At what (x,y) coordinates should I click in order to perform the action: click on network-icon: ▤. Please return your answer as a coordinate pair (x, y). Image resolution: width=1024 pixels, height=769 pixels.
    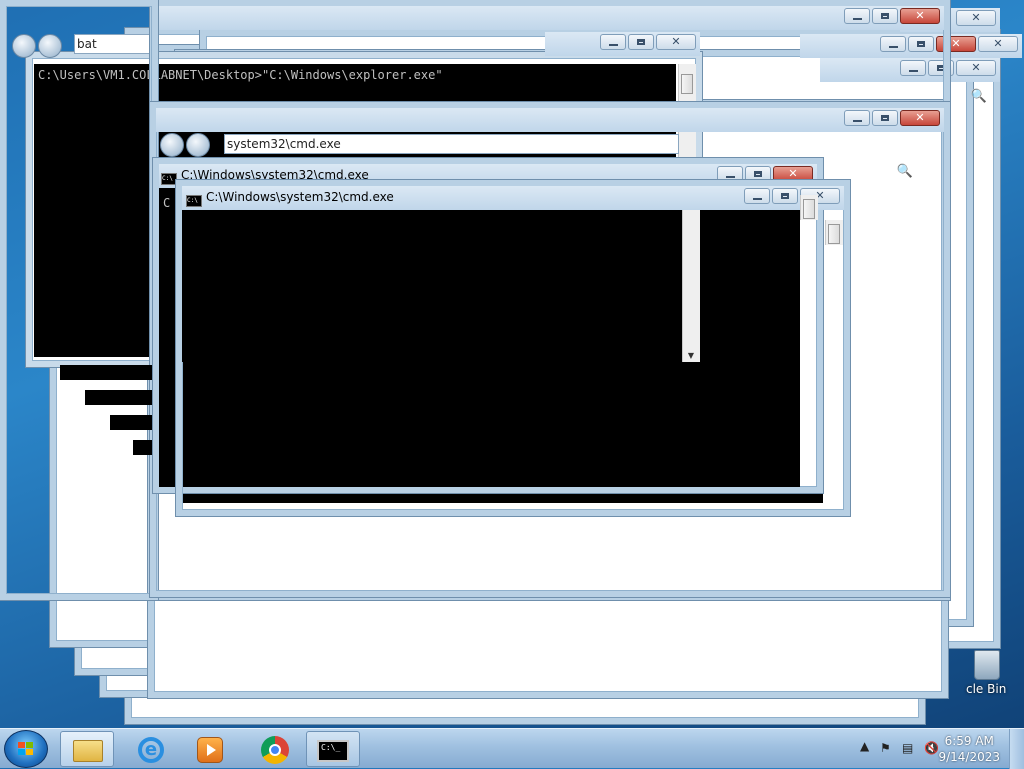
    Looking at the image, I should click on (907, 748).